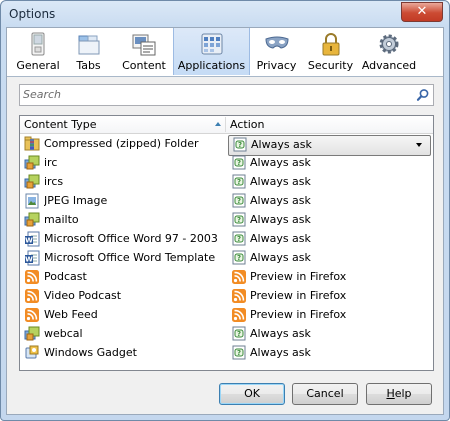 This screenshot has height=421, width=450. What do you see at coordinates (213, 94) in the screenshot?
I see `search-input` at bounding box center [213, 94].